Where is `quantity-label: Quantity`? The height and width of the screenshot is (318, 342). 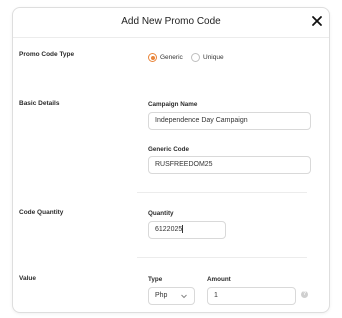 quantity-label: Quantity is located at coordinates (161, 213).